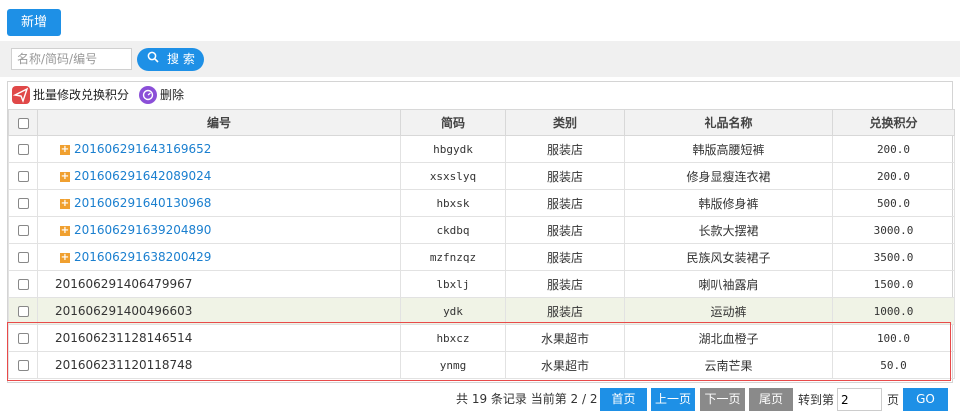 Image resolution: width=960 pixels, height=418 pixels. What do you see at coordinates (34, 22) in the screenshot?
I see `add-button: 新增` at bounding box center [34, 22].